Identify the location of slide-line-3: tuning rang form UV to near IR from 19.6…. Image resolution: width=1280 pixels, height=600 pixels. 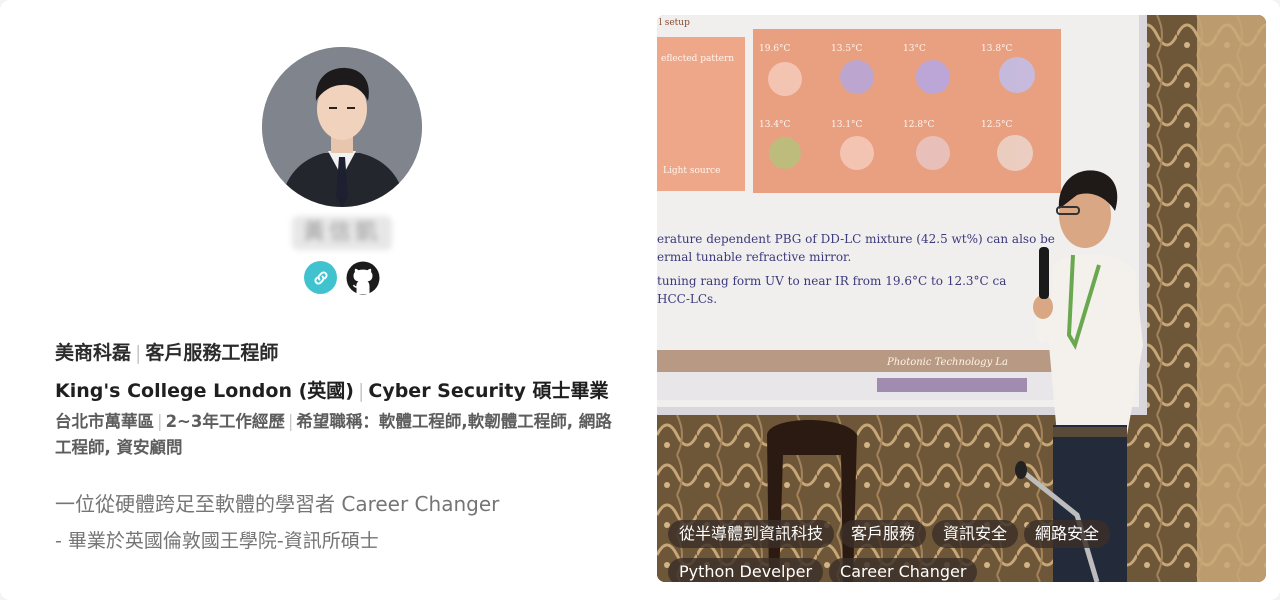
(831, 281).